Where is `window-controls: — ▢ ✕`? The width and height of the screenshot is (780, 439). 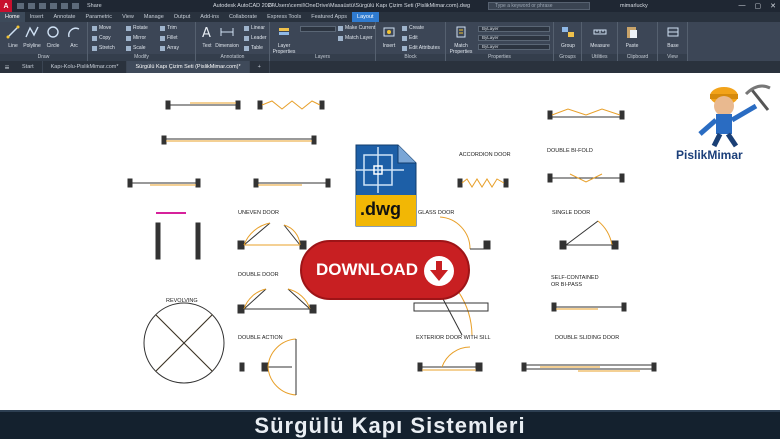 window-controls: — ▢ ✕ is located at coordinates (758, 6).